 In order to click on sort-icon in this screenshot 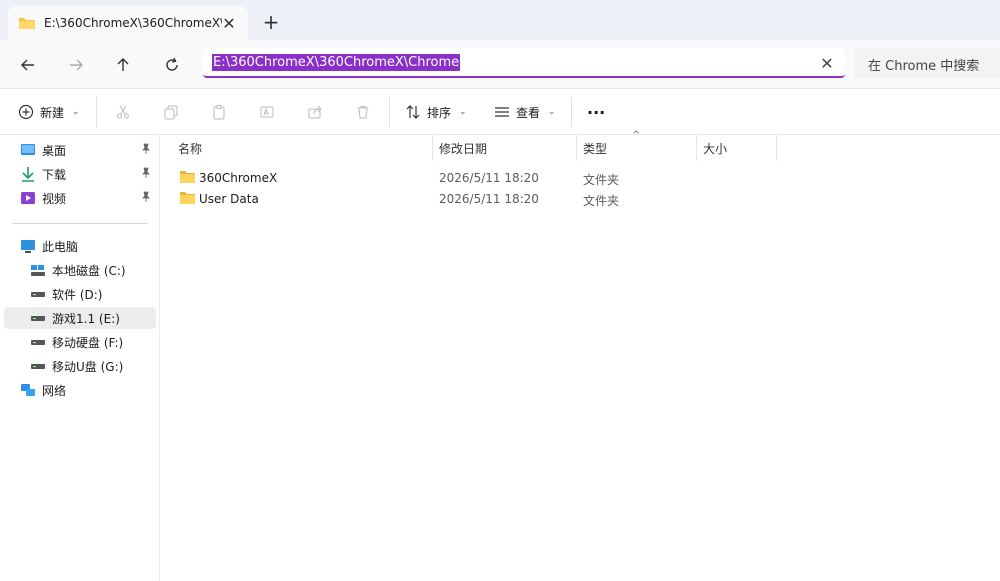, I will do `click(413, 112)`.